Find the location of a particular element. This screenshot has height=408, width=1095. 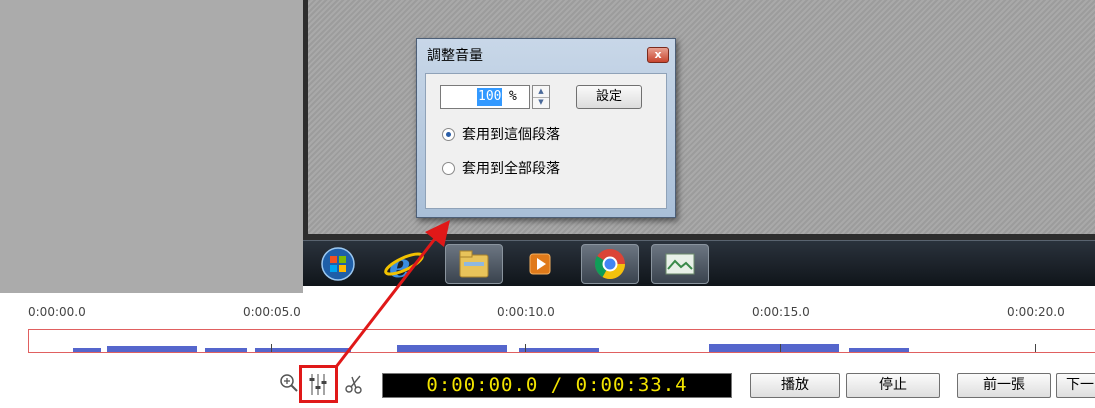

photo-viewer-icon is located at coordinates (680, 264).